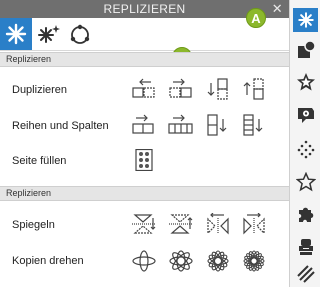 Image resolution: width=320 pixels, height=287 pixels. I want to click on stamp-icon, so click(306, 247).